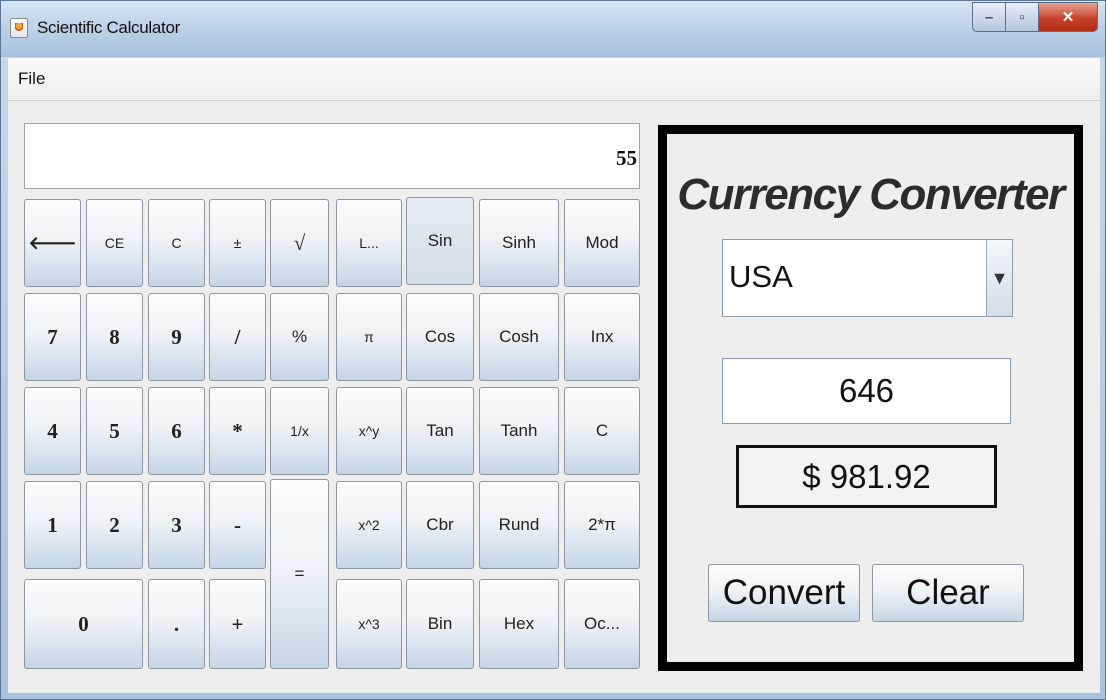 This screenshot has height=700, width=1106. I want to click on tan-button: Tan, so click(440, 431).